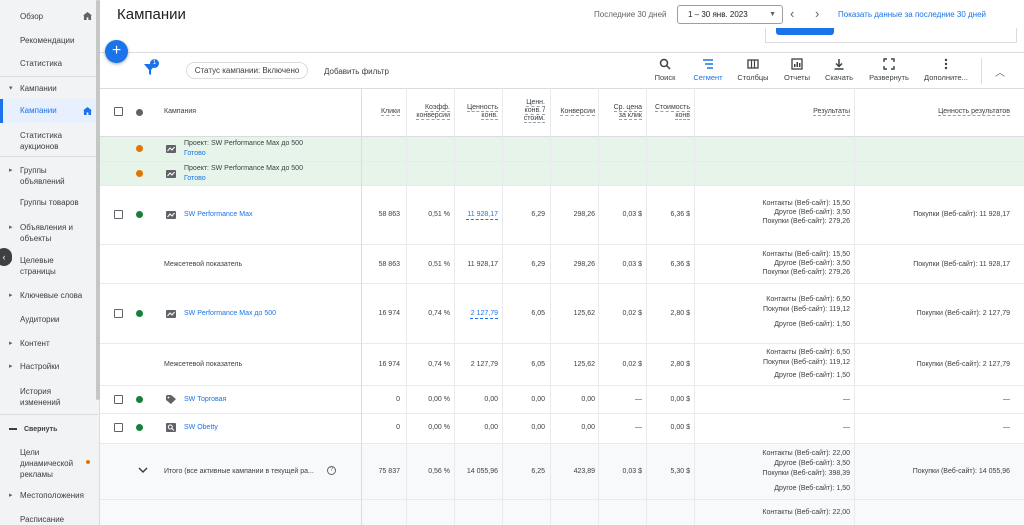 The width and height of the screenshot is (1024, 525). I want to click on avg-cpc-cell: 0,02 $, so click(632, 313).